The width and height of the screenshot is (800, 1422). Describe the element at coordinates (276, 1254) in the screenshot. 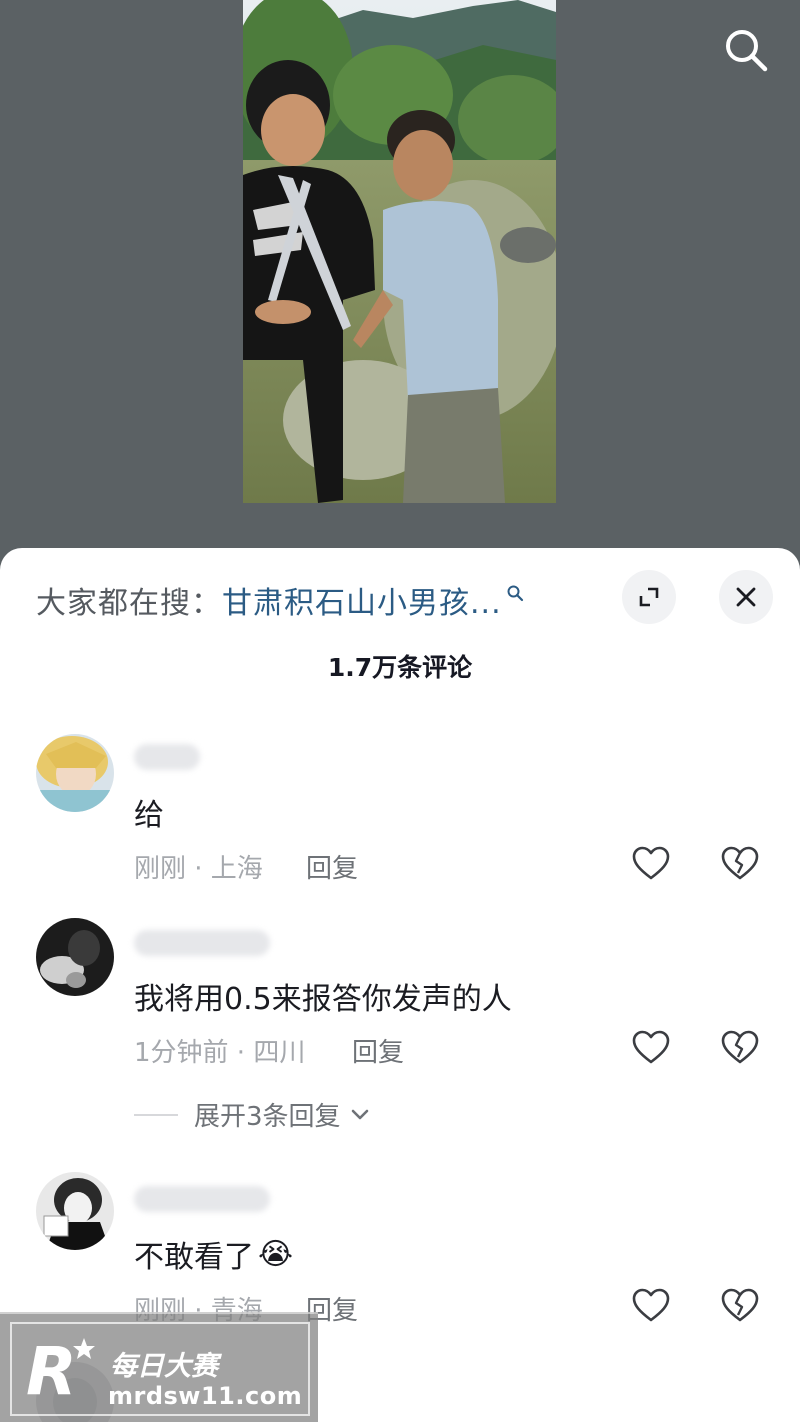

I see `crying-emoji: 😭` at that location.